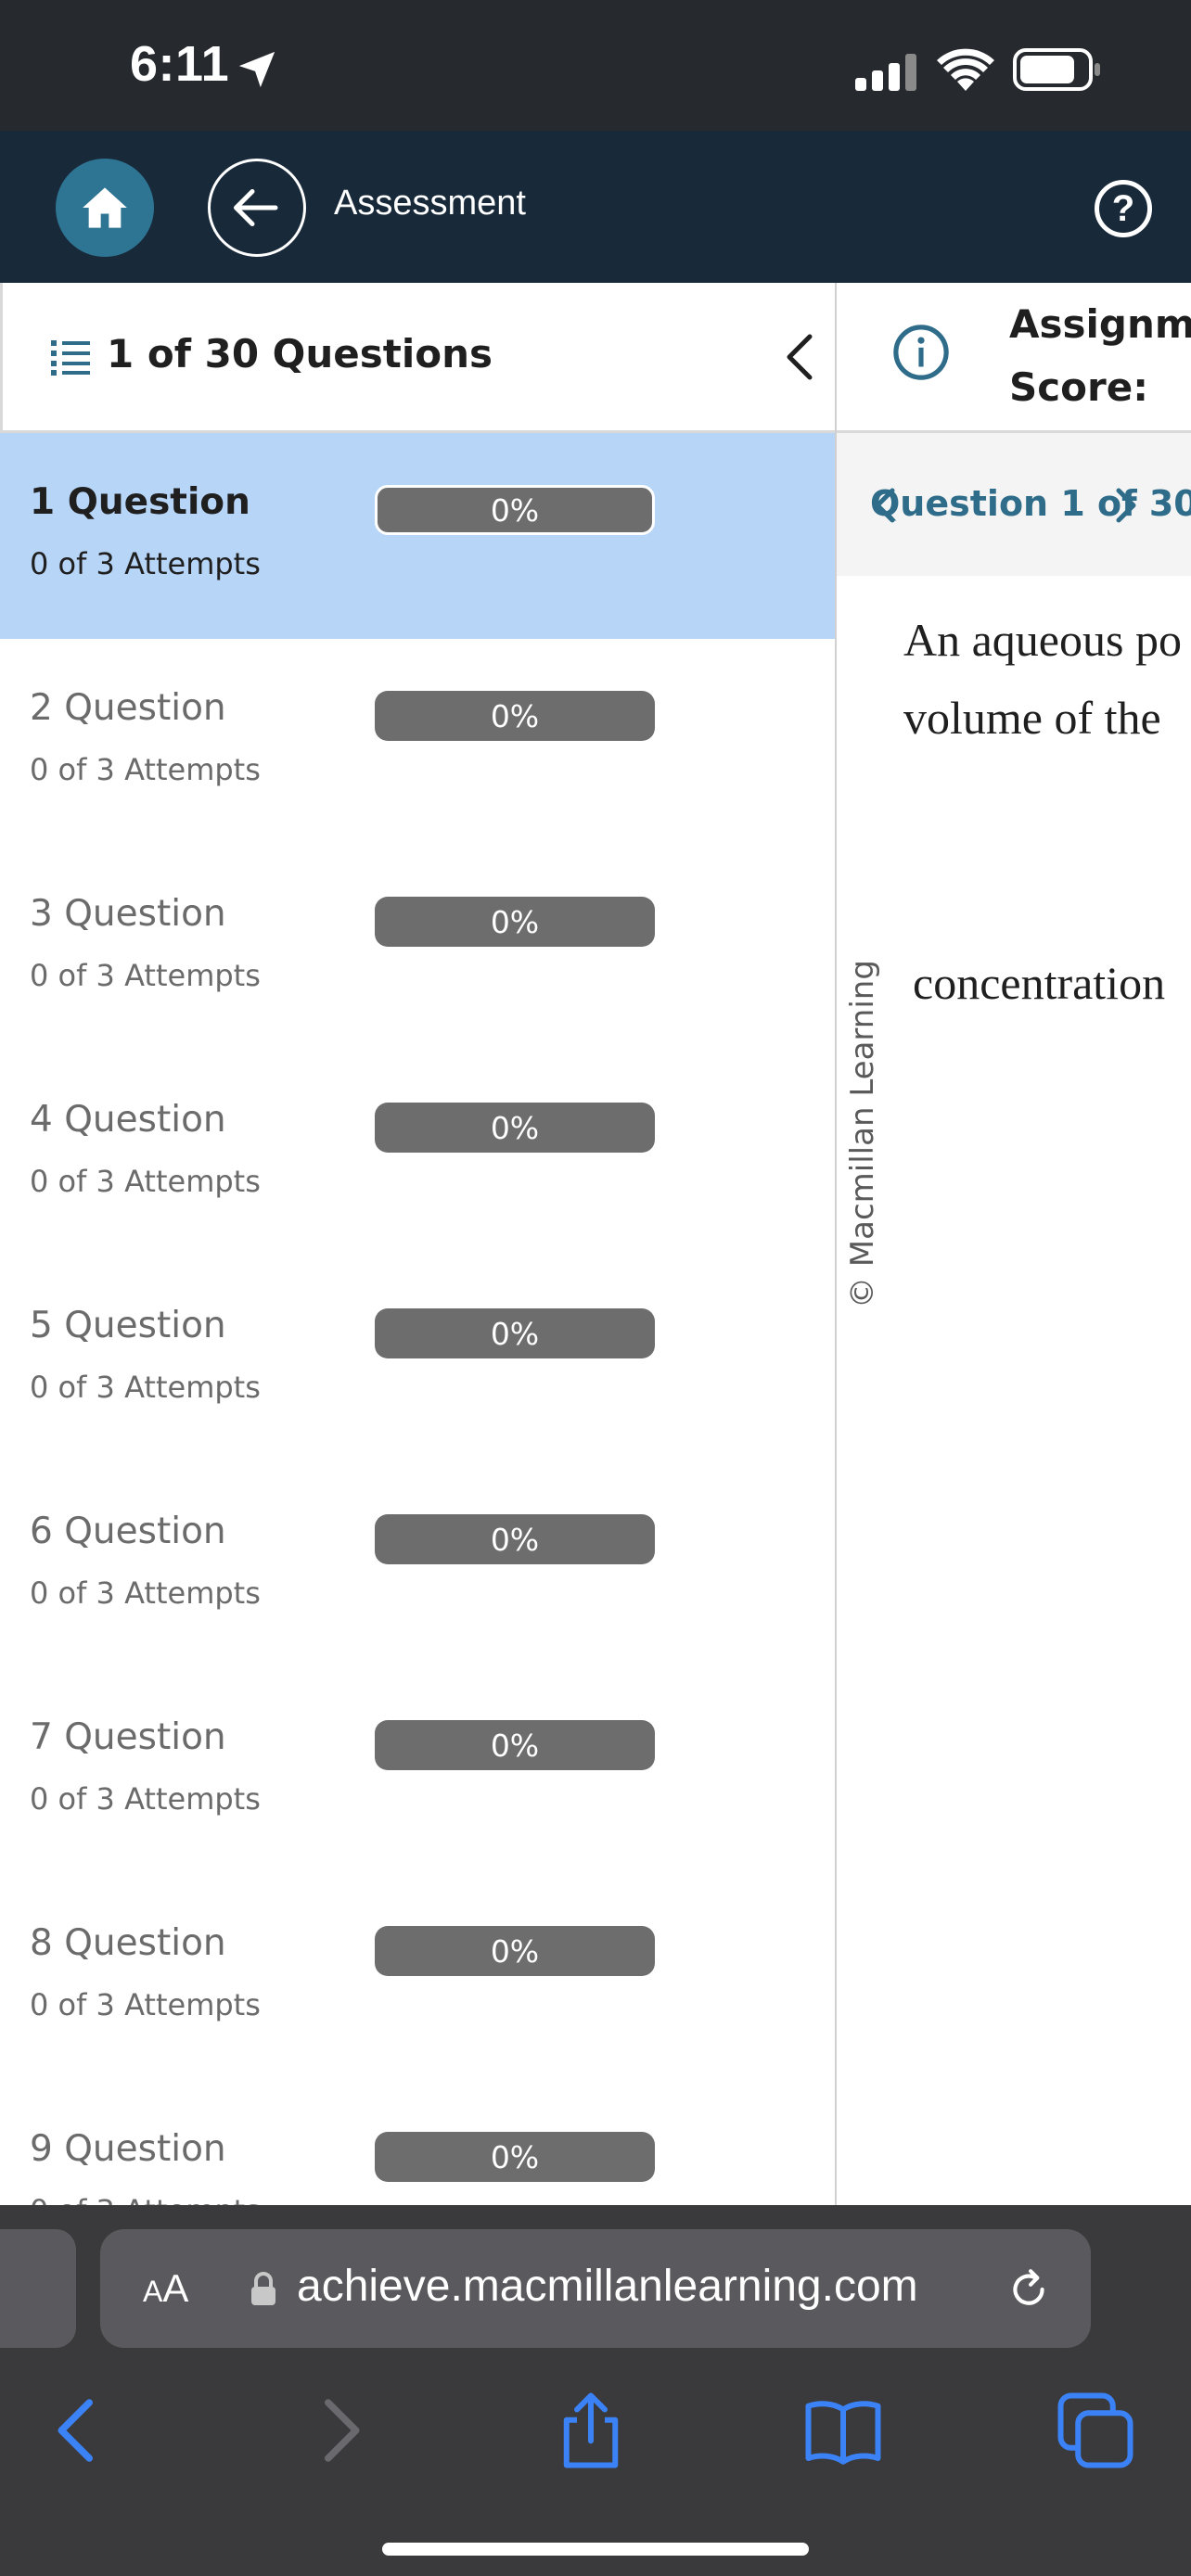  What do you see at coordinates (128, 2149) in the screenshot?
I see `question-title: 9 Question` at bounding box center [128, 2149].